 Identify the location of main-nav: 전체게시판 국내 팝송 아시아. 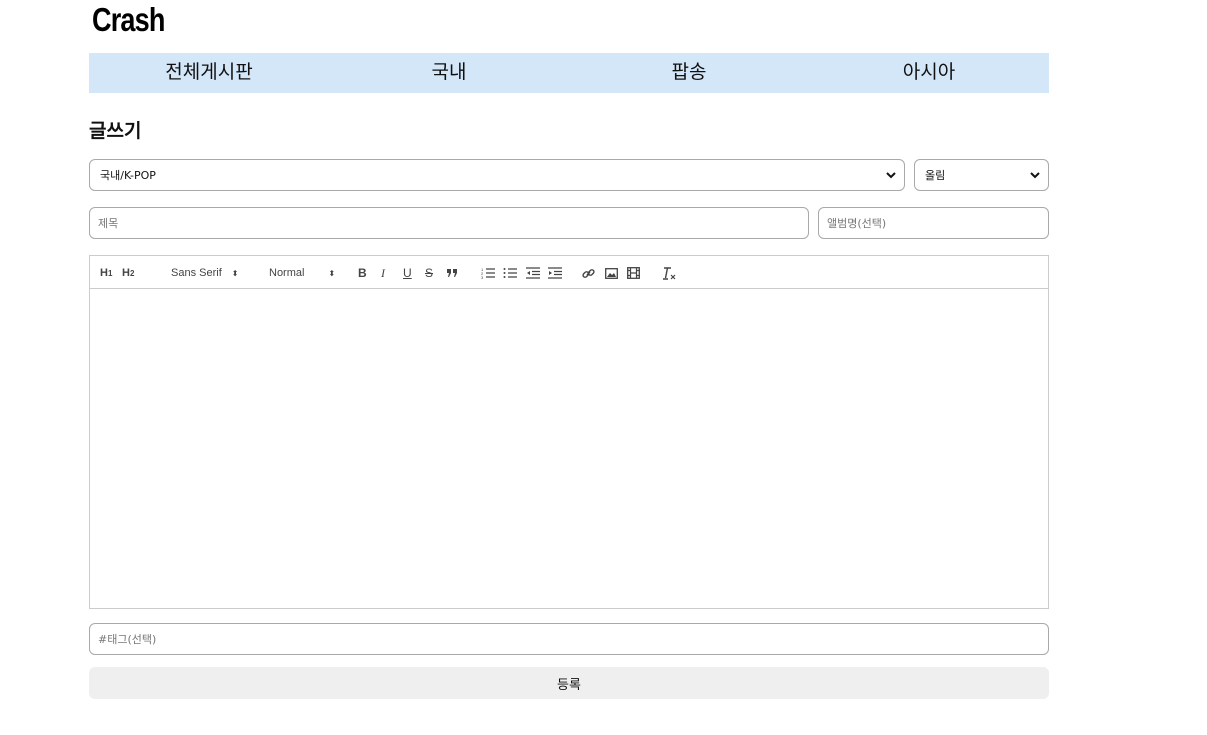
(569, 73).